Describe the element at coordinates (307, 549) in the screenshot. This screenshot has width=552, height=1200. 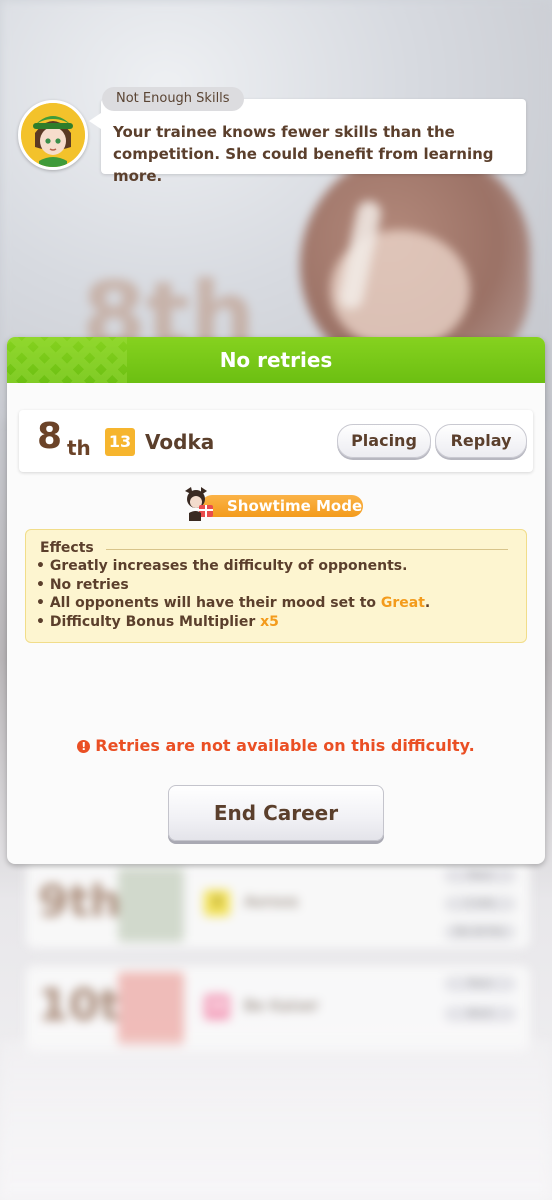
I see `effects-divider` at that location.